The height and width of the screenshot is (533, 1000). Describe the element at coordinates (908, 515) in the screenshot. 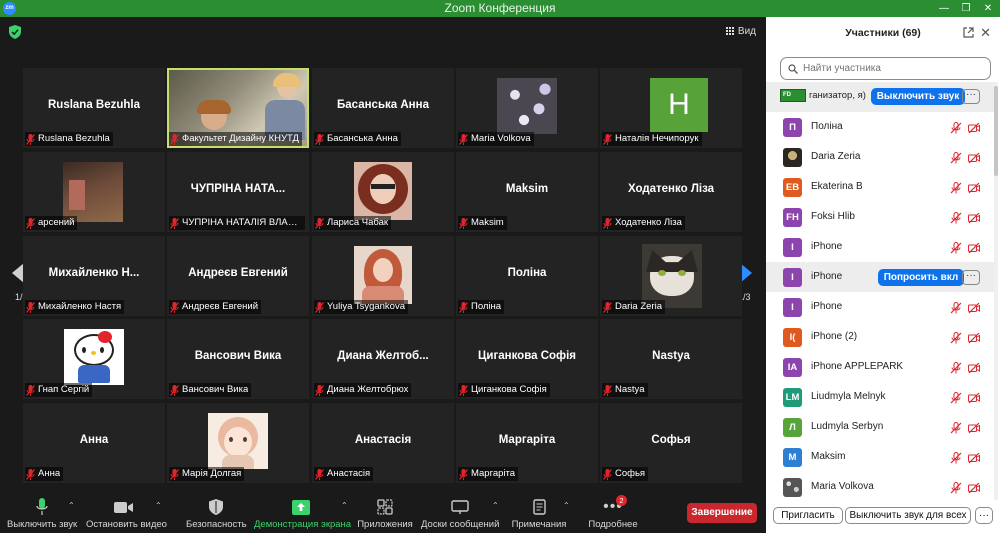

I see `mute-all-button: Выключить звук для всех` at that location.